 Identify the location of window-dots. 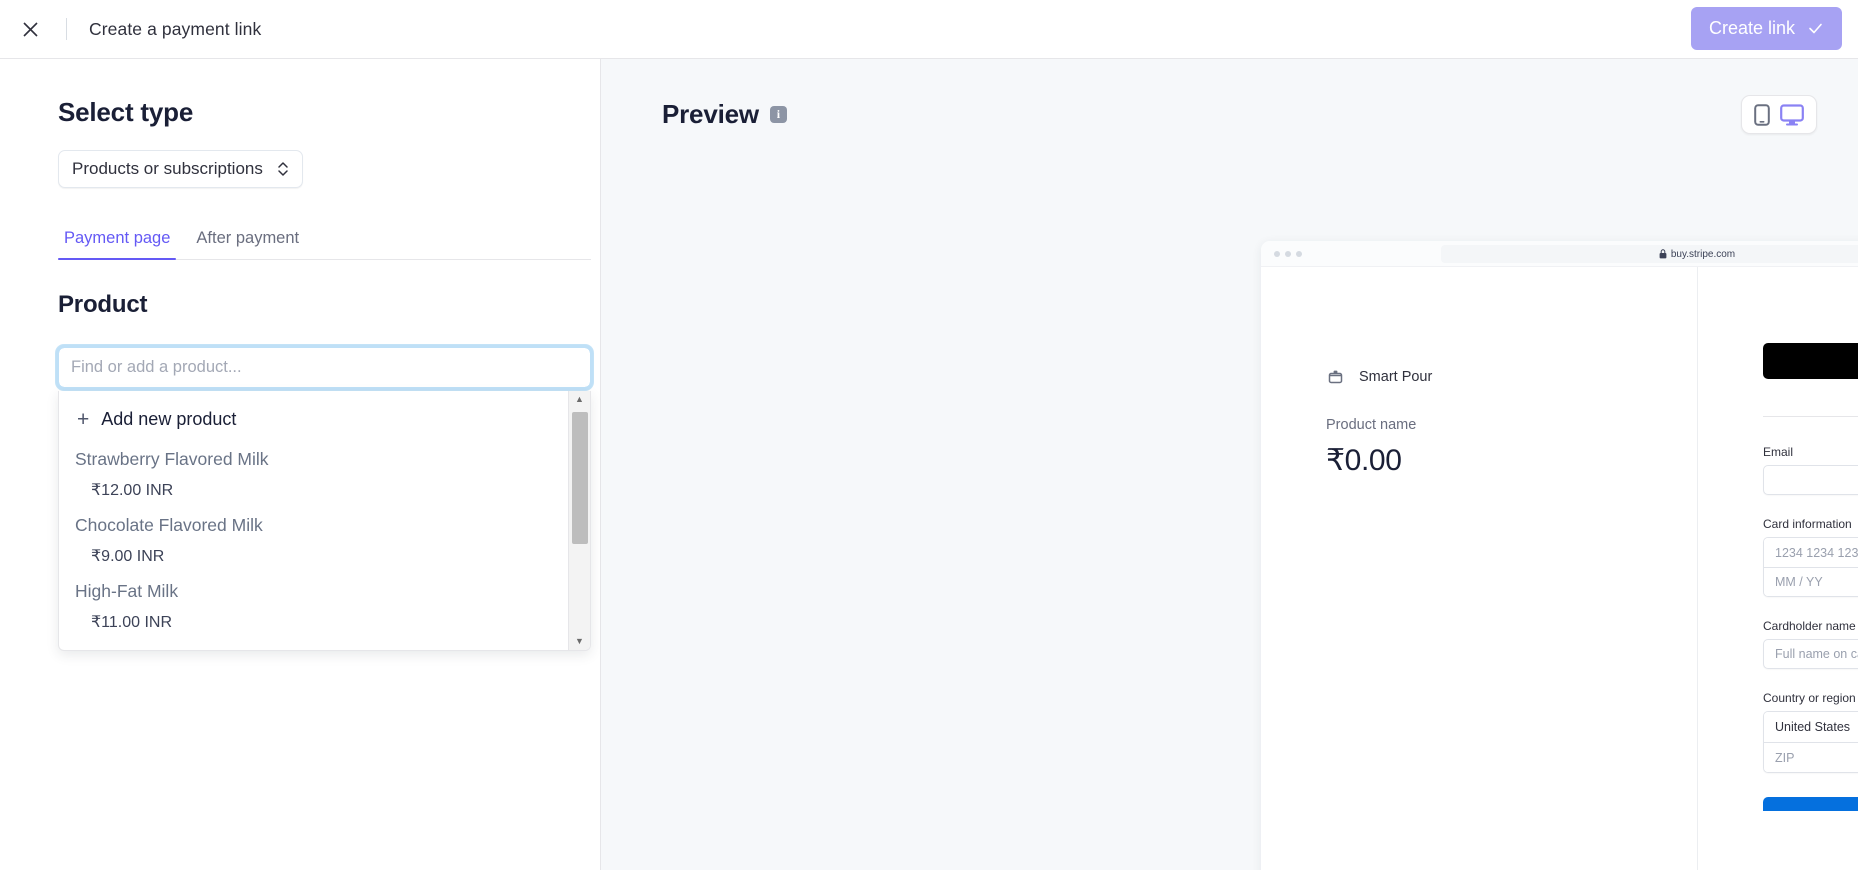
(1288, 253).